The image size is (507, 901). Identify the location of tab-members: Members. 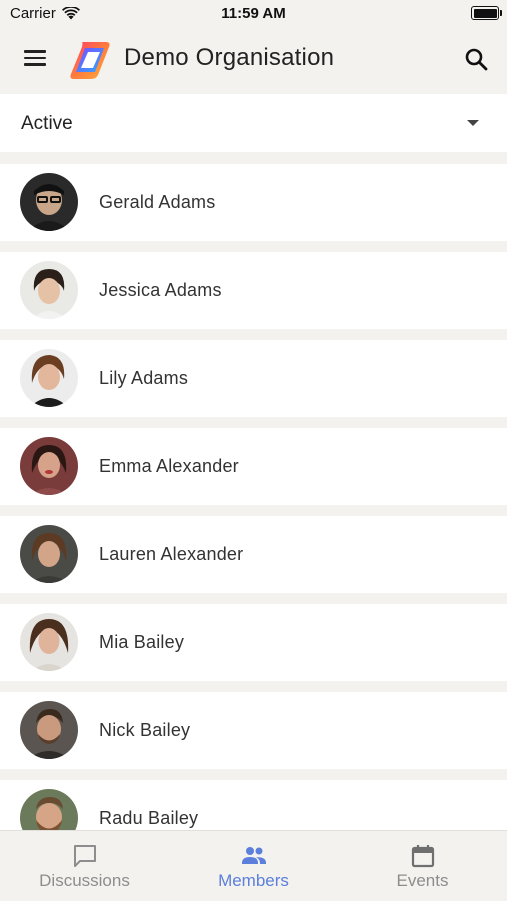
(253, 866).